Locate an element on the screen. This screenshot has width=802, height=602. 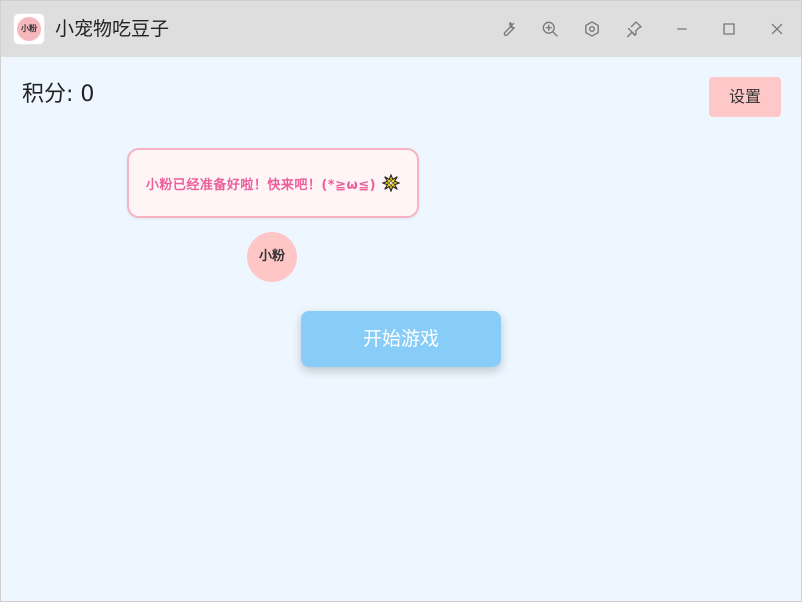
speech-bubble-text: 小粉已经准备好啦！快来吧！(*≧ω≦) is located at coordinates (261, 185).